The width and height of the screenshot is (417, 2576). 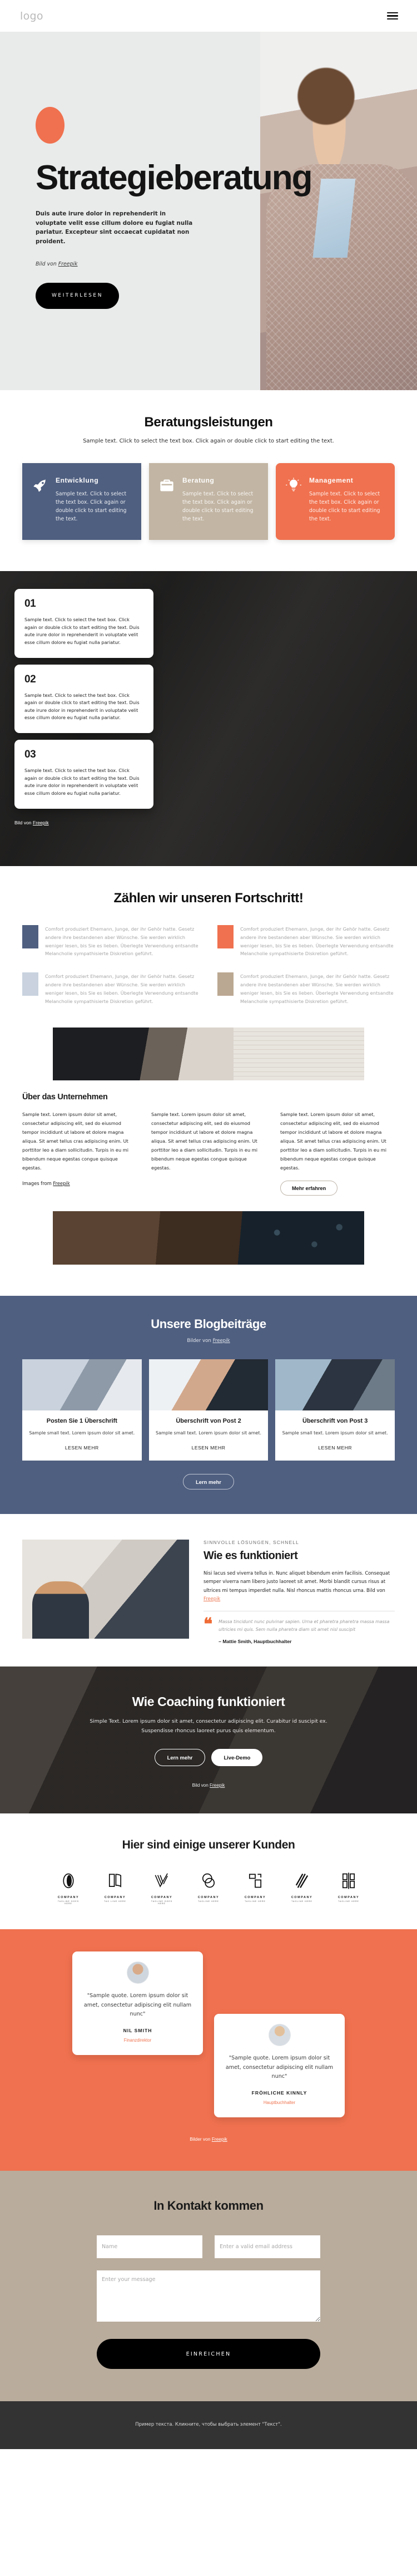 What do you see at coordinates (137, 2031) in the screenshot?
I see `testimonial-name: NIL SMITH` at bounding box center [137, 2031].